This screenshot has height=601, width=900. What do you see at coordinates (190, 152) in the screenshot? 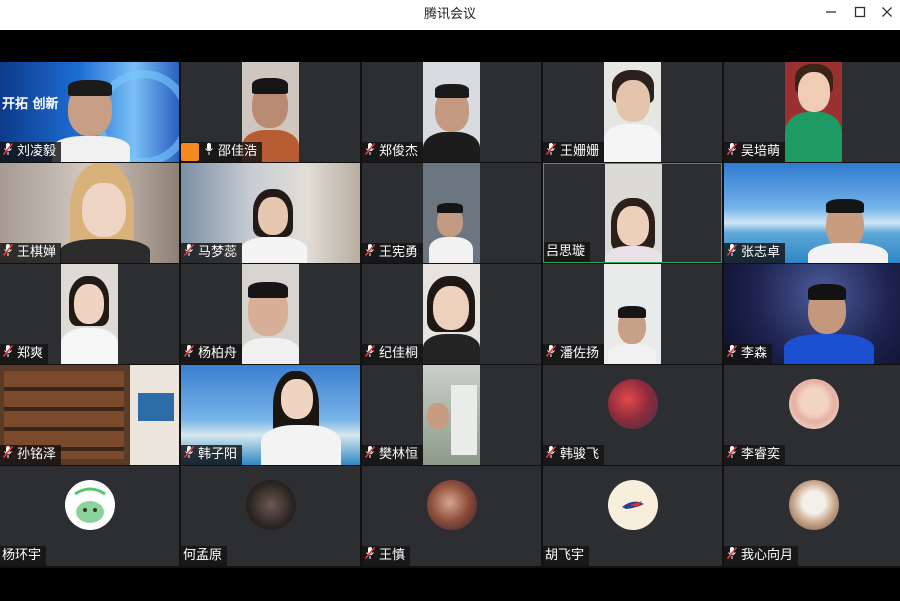
I see `person-icon` at bounding box center [190, 152].